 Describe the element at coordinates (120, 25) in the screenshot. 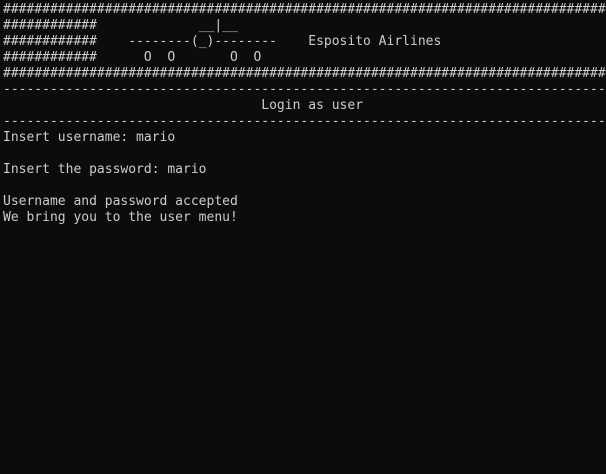

I see `banner-plane-tail: ############ __|__ ############` at that location.